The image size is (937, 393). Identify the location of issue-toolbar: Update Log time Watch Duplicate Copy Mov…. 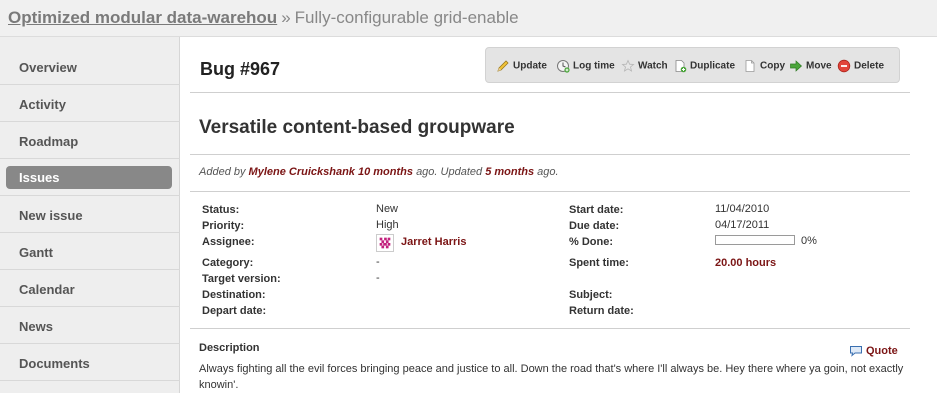
(692, 65).